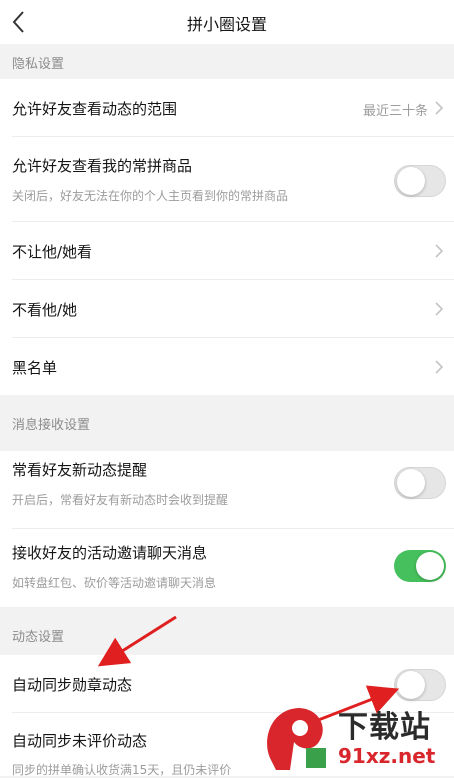 Image resolution: width=454 pixels, height=778 pixels. What do you see at coordinates (420, 566) in the screenshot?
I see `activity-invites-toggle` at bounding box center [420, 566].